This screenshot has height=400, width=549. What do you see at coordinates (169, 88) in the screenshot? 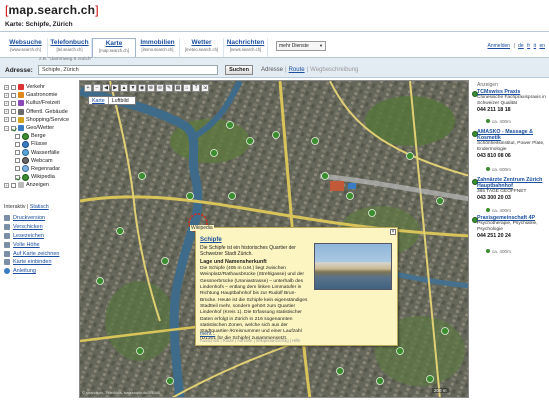
I see `draw-button: ✎` at bounding box center [169, 88].